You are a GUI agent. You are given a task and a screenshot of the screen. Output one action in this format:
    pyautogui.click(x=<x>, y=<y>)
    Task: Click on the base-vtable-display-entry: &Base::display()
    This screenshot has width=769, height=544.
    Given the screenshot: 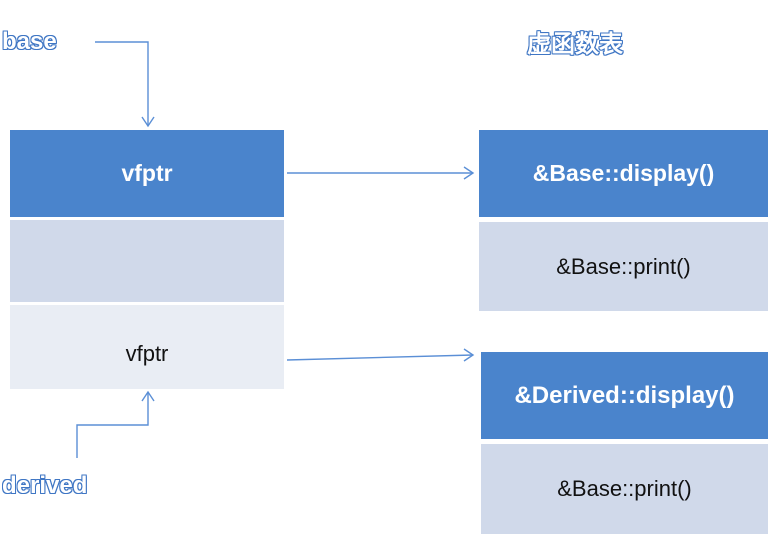 What is the action you would take?
    pyautogui.click(x=623, y=173)
    